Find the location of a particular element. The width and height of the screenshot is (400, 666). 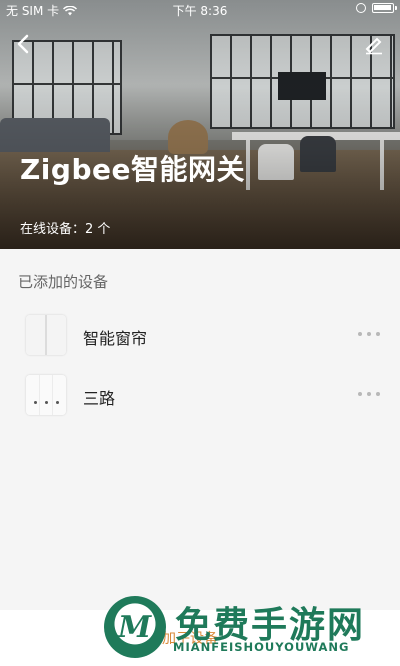

device-row-switch: 三路 is located at coordinates (200, 396).